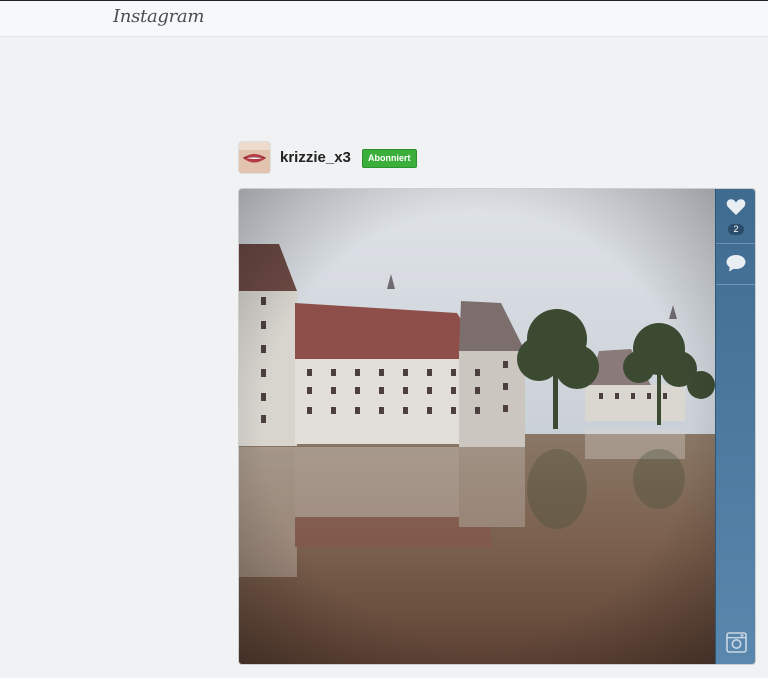  I want to click on avatar, so click(254, 157).